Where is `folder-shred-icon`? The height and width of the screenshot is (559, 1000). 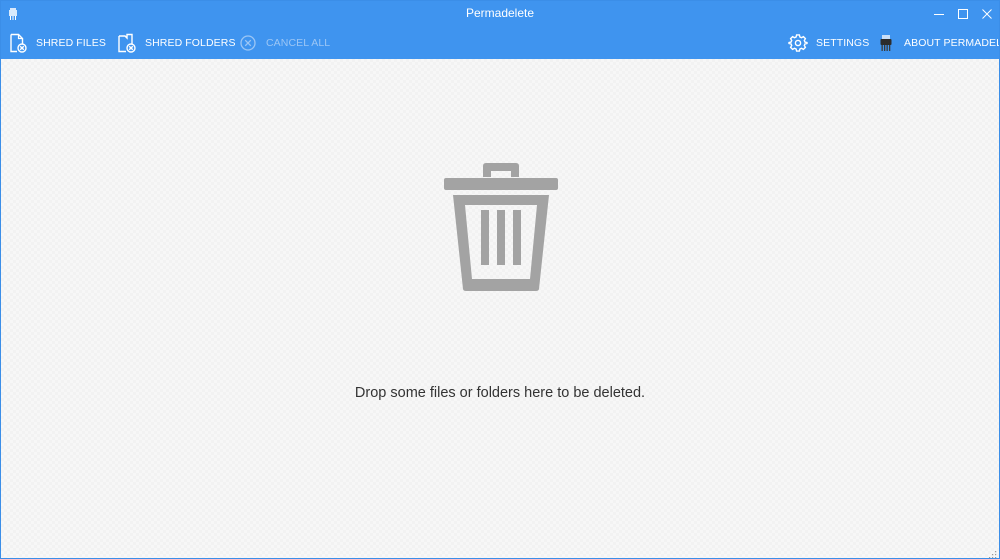 folder-shred-icon is located at coordinates (127, 43).